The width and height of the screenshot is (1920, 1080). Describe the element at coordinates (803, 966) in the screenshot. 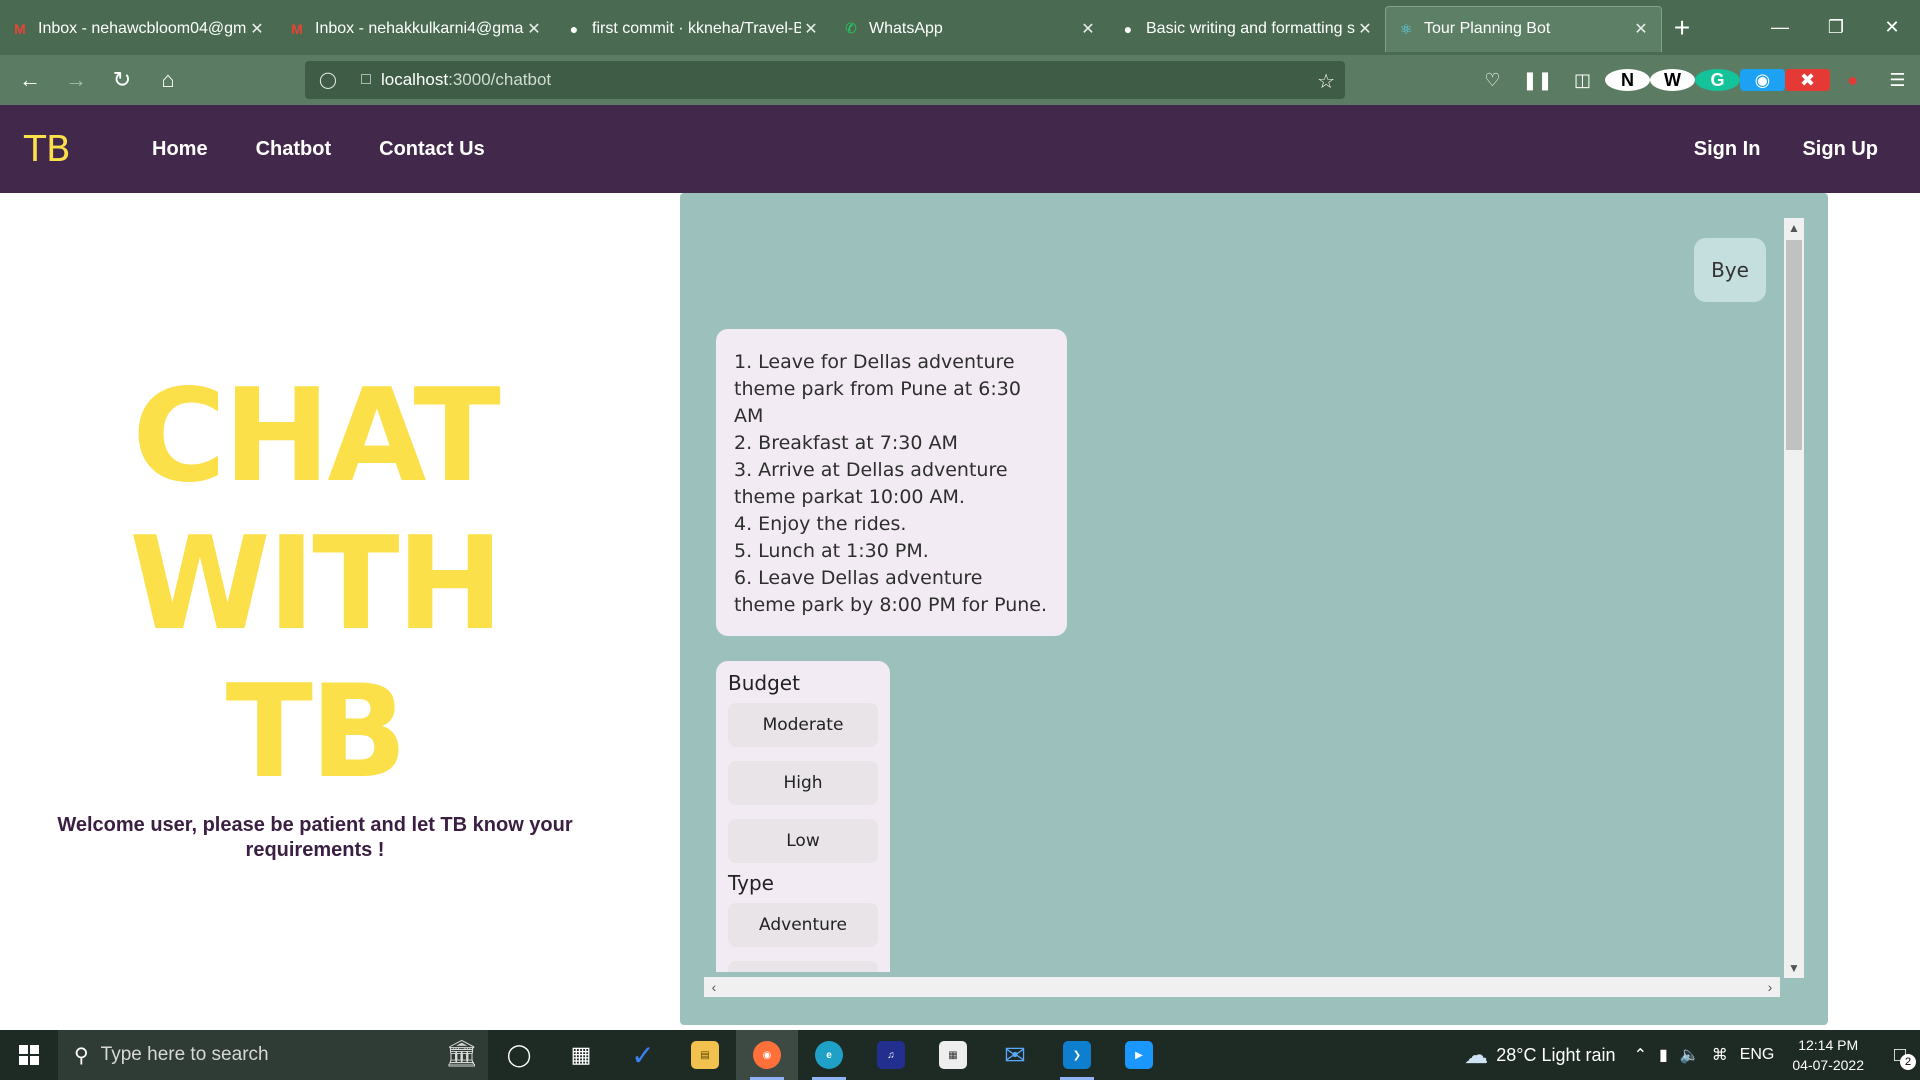

I see `type-next-button-partial` at that location.